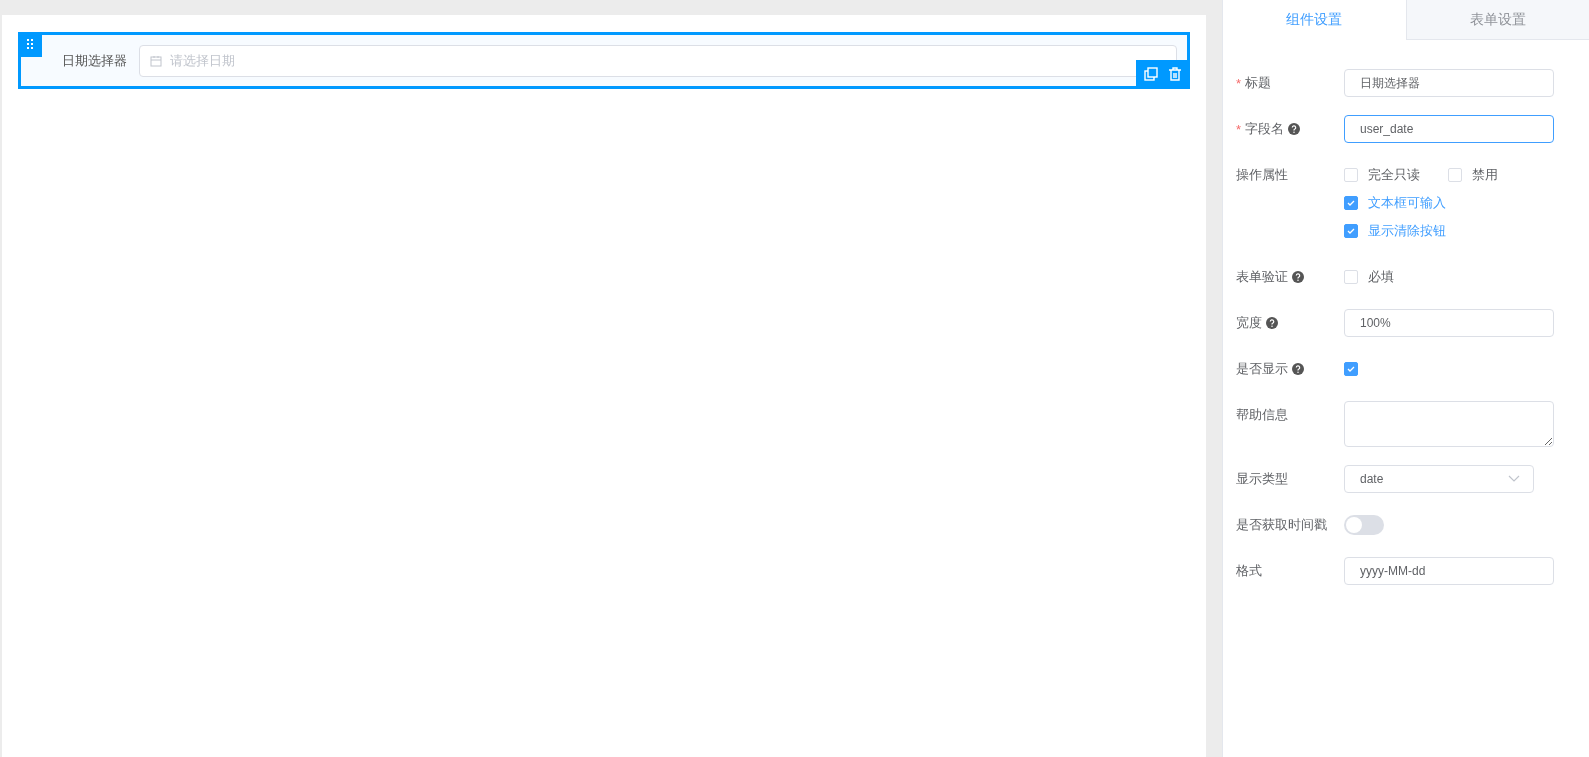  What do you see at coordinates (1262, 175) in the screenshot?
I see `property-label: 操作属性` at bounding box center [1262, 175].